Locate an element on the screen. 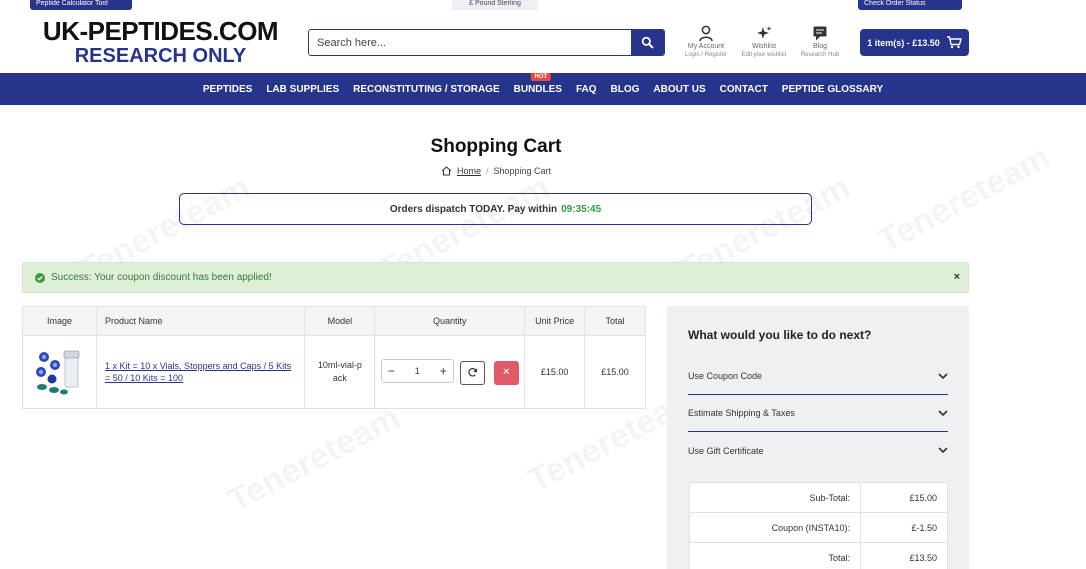  totals-row: Coupon (INSTA10): £-1.50 is located at coordinates (818, 527).